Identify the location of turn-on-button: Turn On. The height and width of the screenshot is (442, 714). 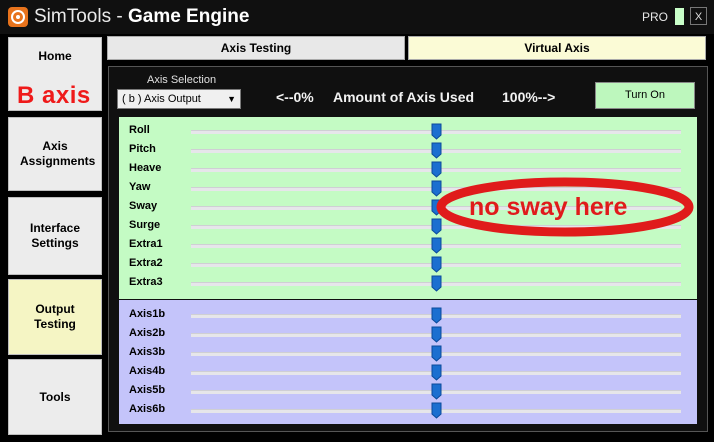
(645, 95).